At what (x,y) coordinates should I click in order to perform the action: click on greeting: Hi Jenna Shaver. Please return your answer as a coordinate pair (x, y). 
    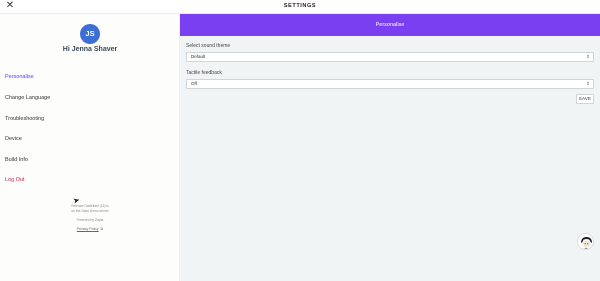
    Looking at the image, I should click on (90, 49).